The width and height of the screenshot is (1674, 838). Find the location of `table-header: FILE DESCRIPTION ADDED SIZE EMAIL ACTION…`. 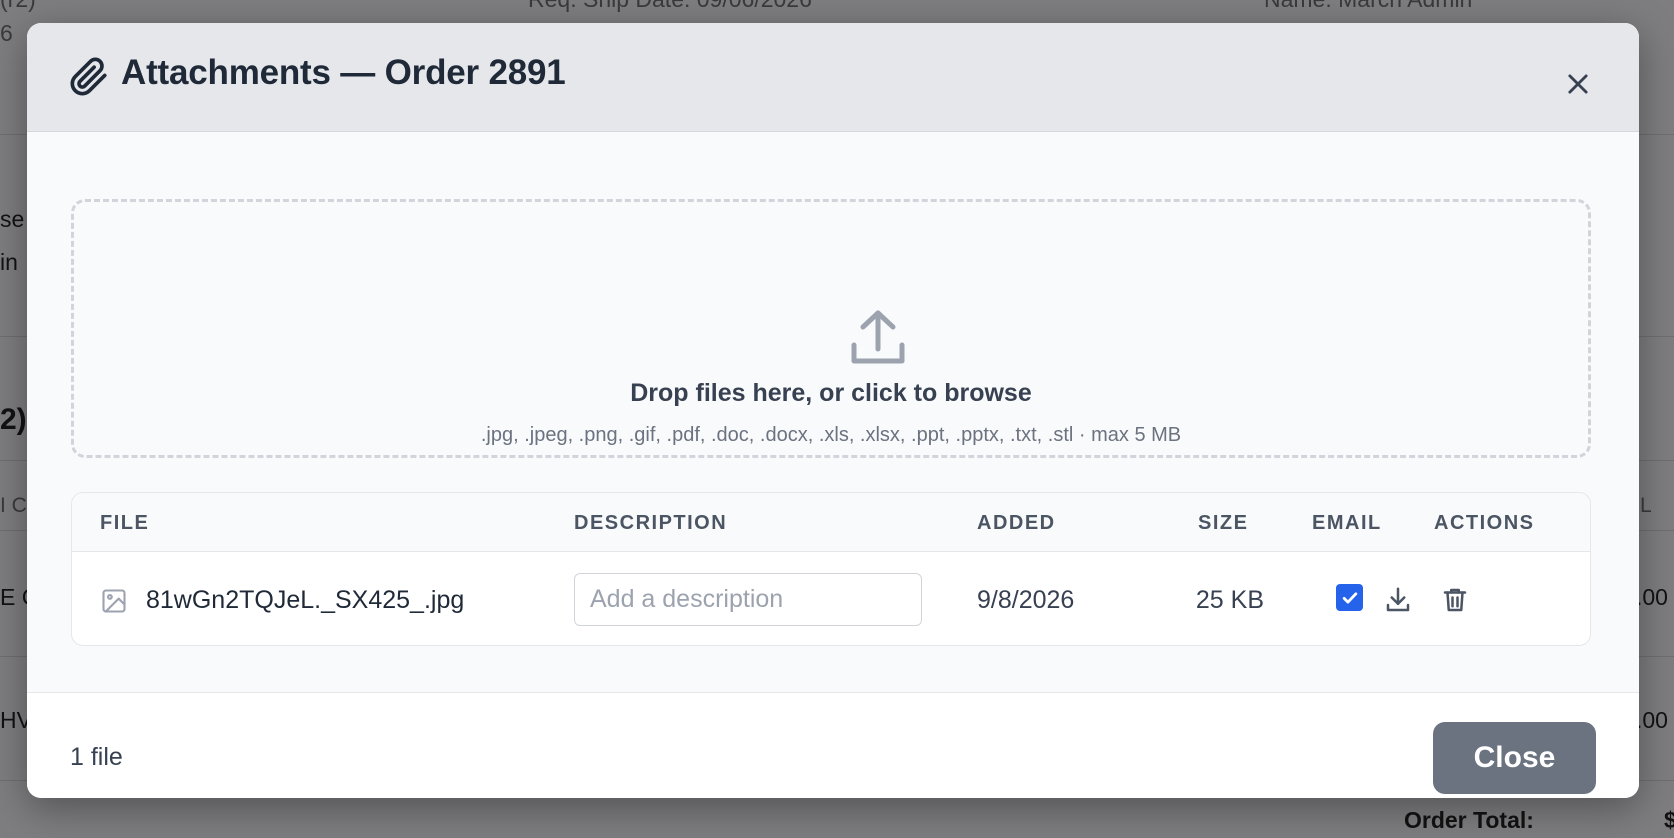

table-header: FILE DESCRIPTION ADDED SIZE EMAIL ACTION… is located at coordinates (831, 522).